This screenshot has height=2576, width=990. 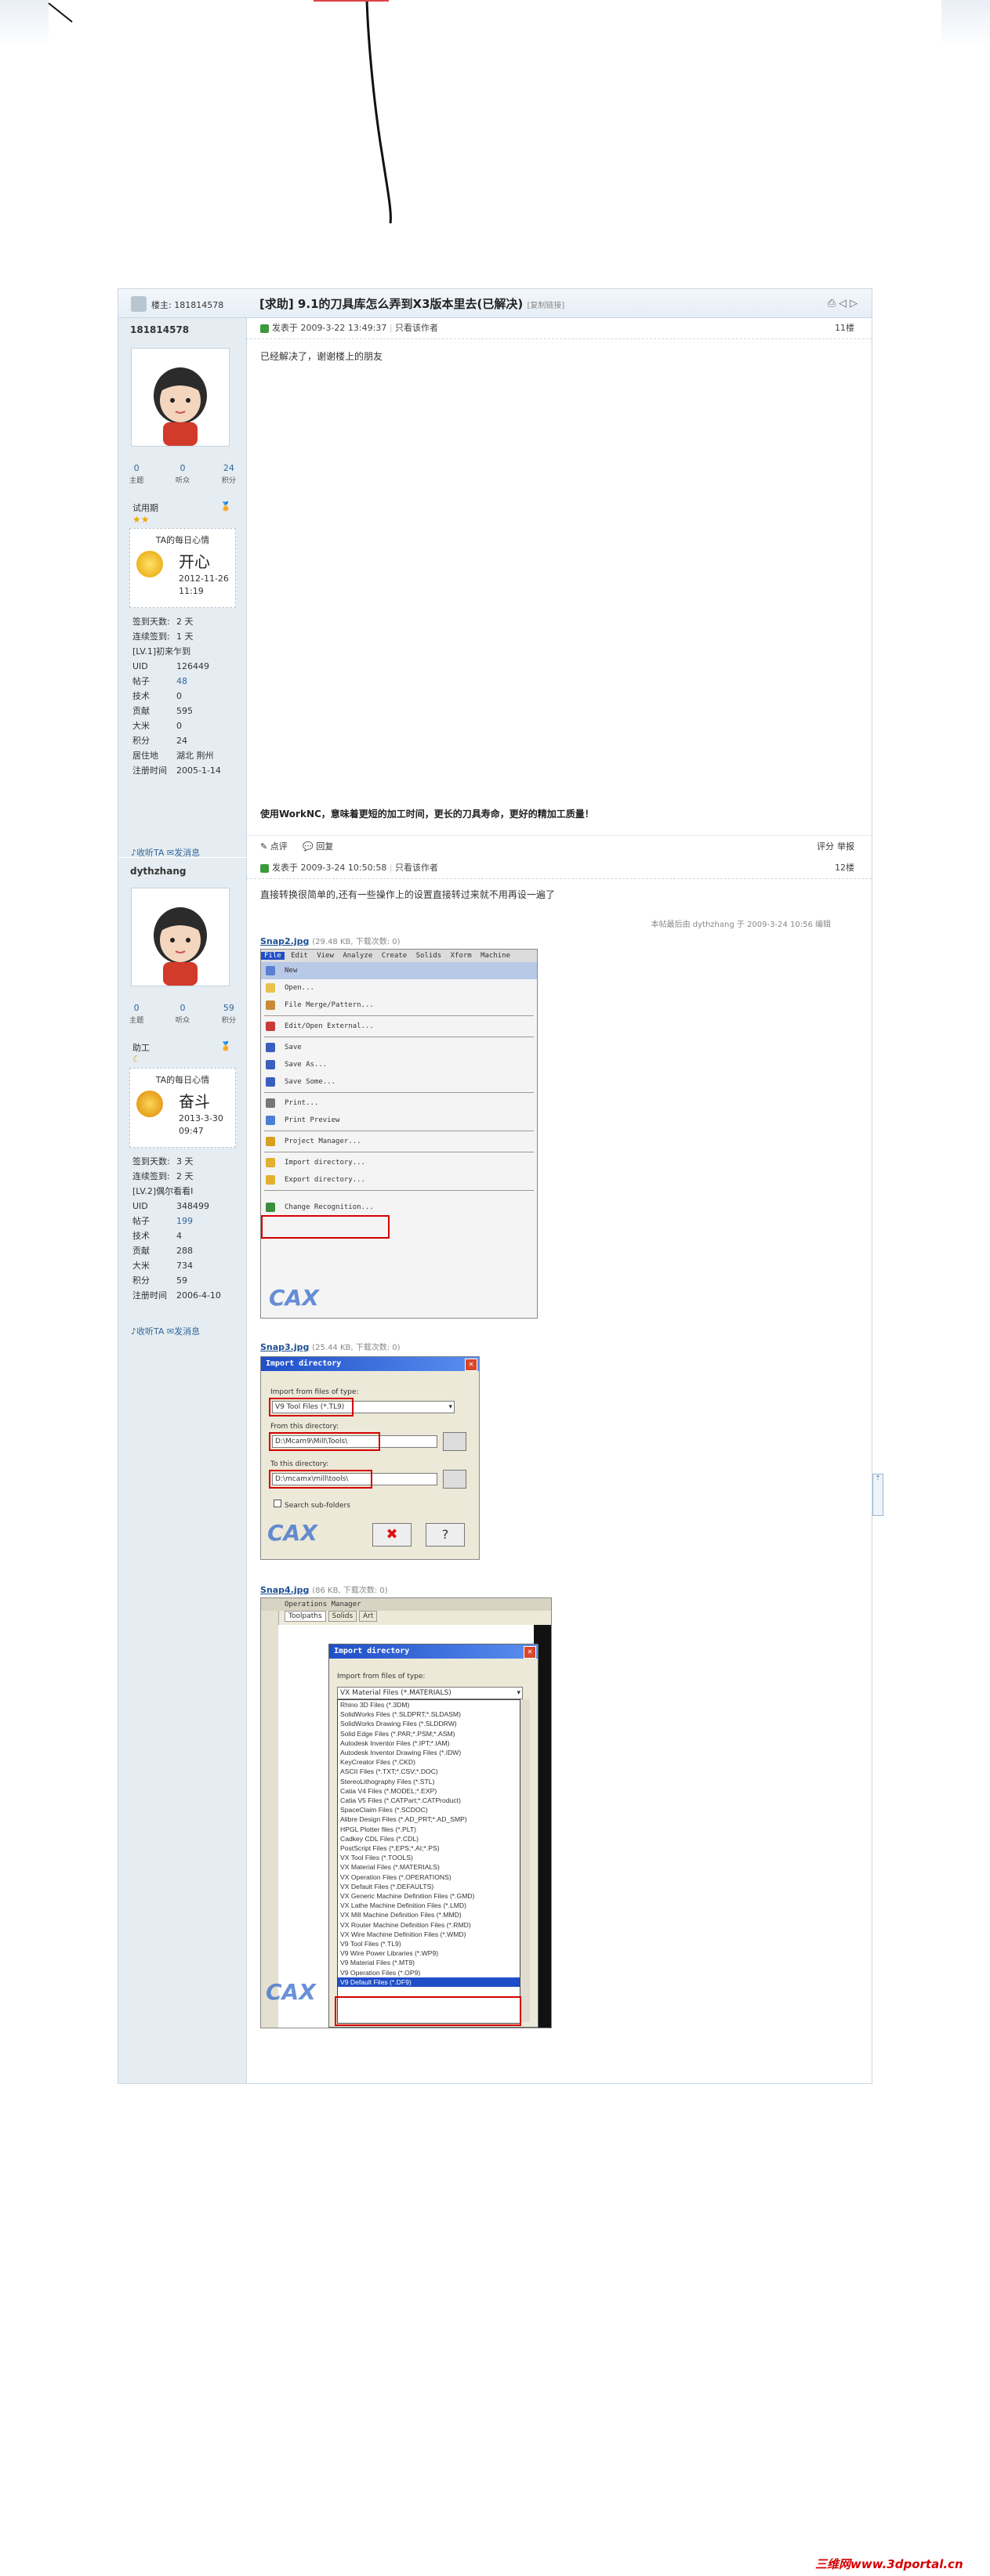 I want to click on file-type-option: Rhino 3D Files (*.3DM), so click(x=429, y=1705).